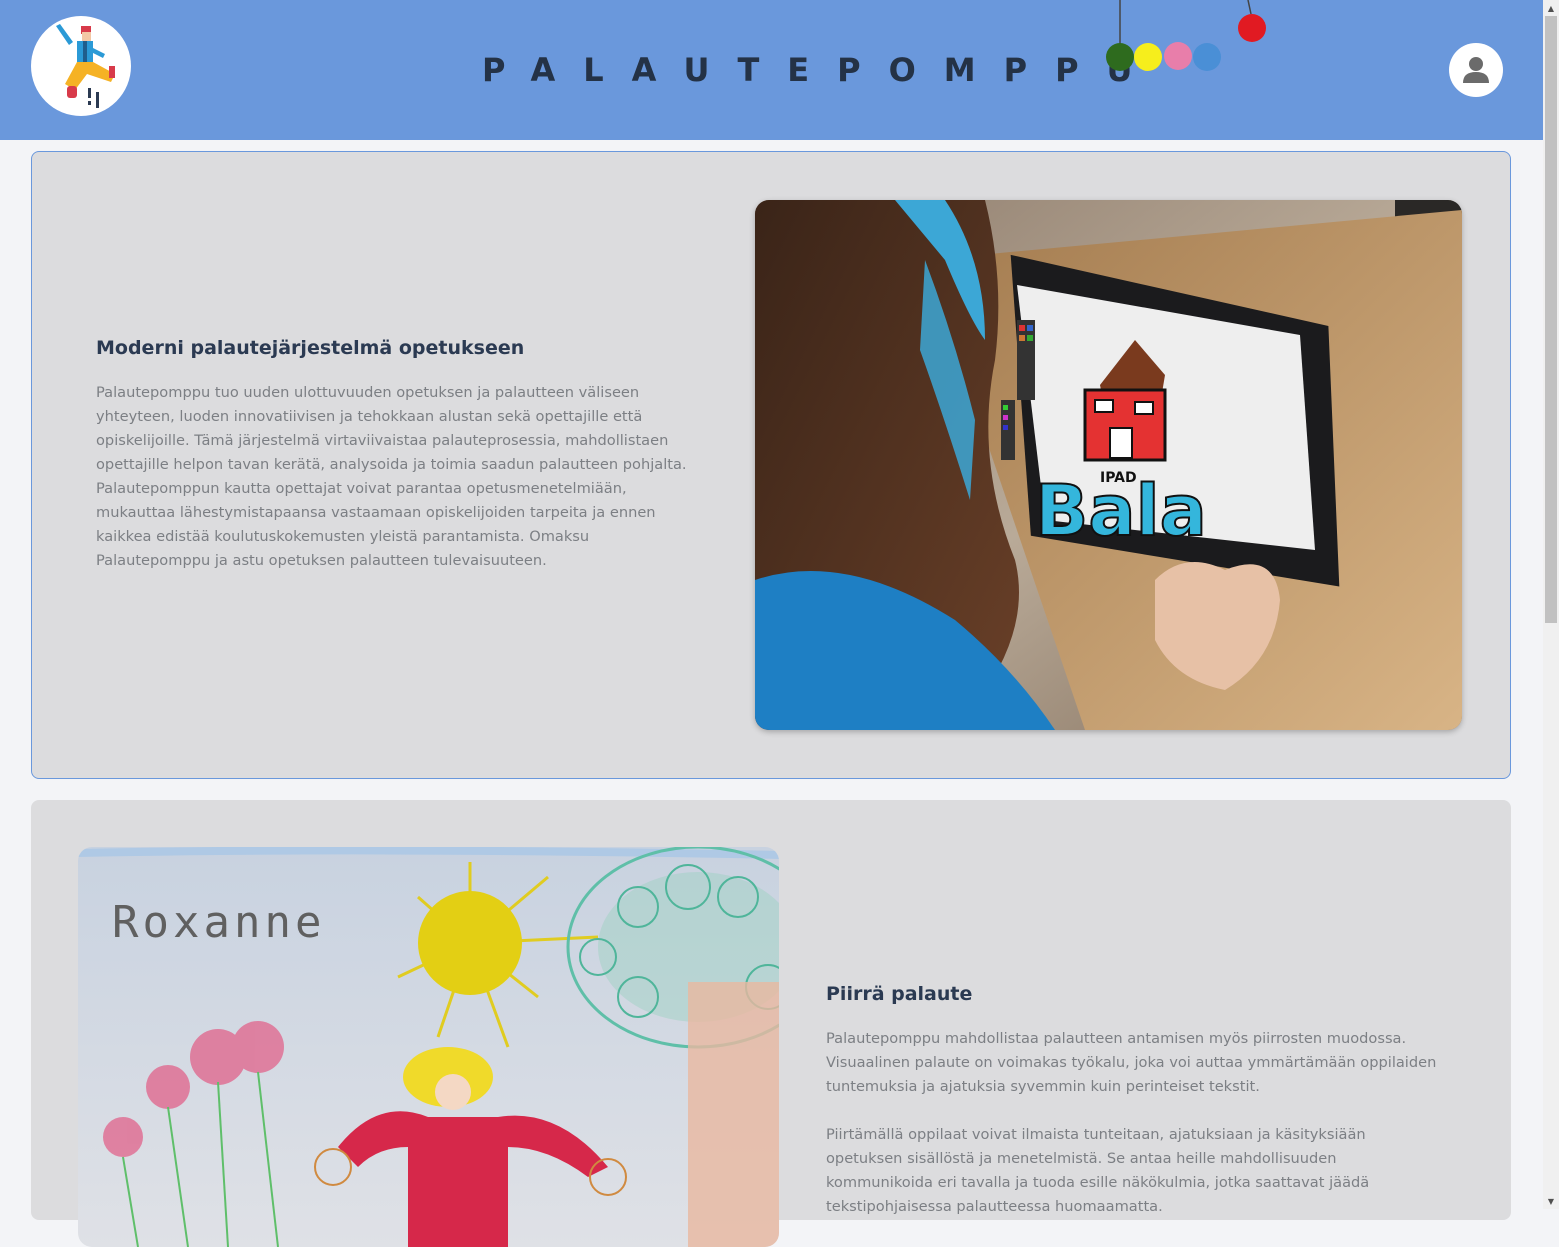 Image resolution: width=1559 pixels, height=1247 pixels. Describe the element at coordinates (899, 994) in the screenshot. I see `section-title: Piirrä palaute` at that location.